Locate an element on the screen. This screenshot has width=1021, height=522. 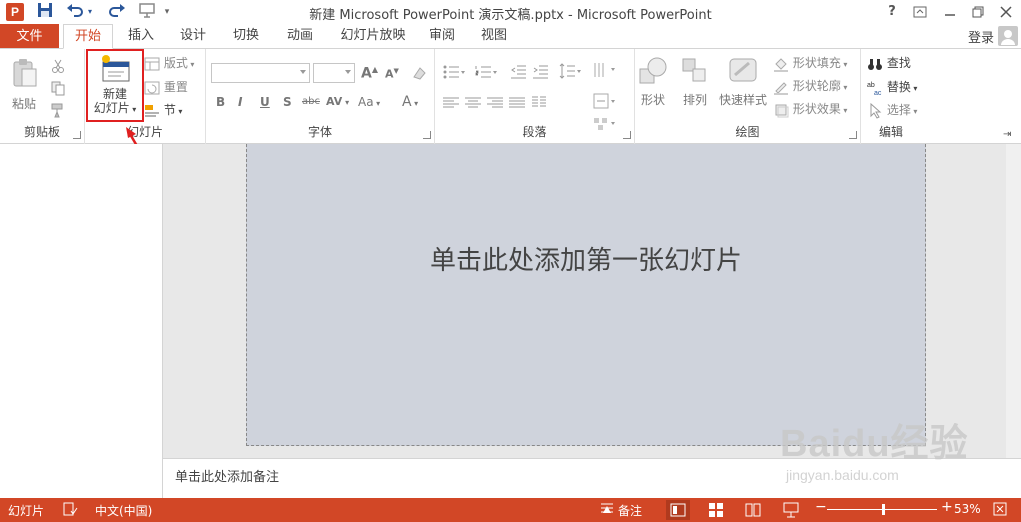
close-icon is located at coordinates (1006, 12).